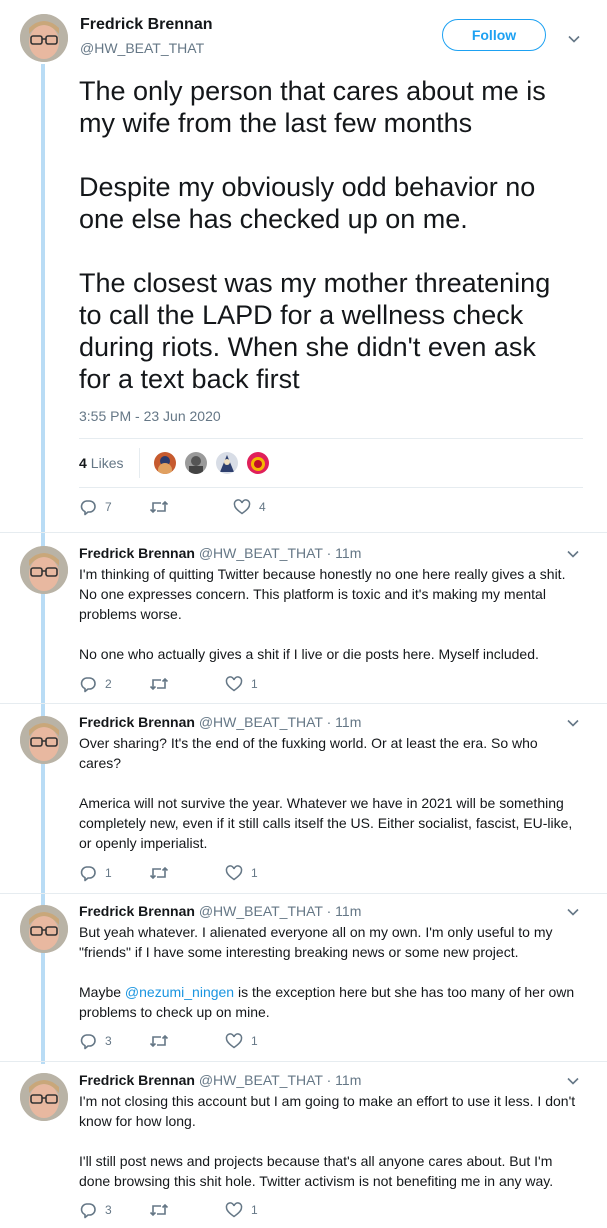 The width and height of the screenshot is (607, 1228). I want to click on reply-count: 7, so click(108, 507).